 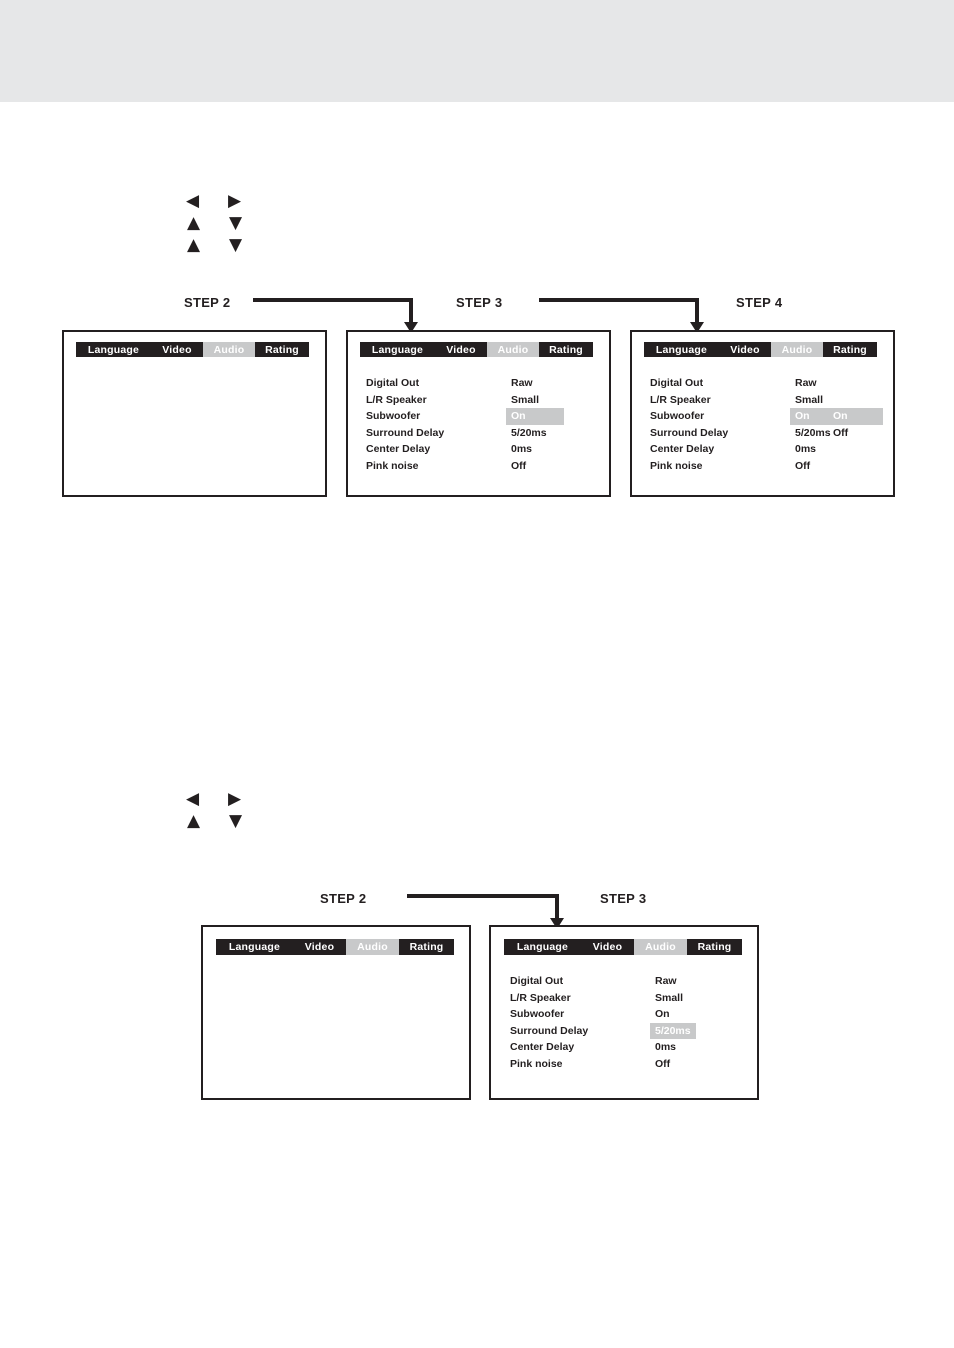 I want to click on step-label-2-upper: STEP 2, so click(x=207, y=302).